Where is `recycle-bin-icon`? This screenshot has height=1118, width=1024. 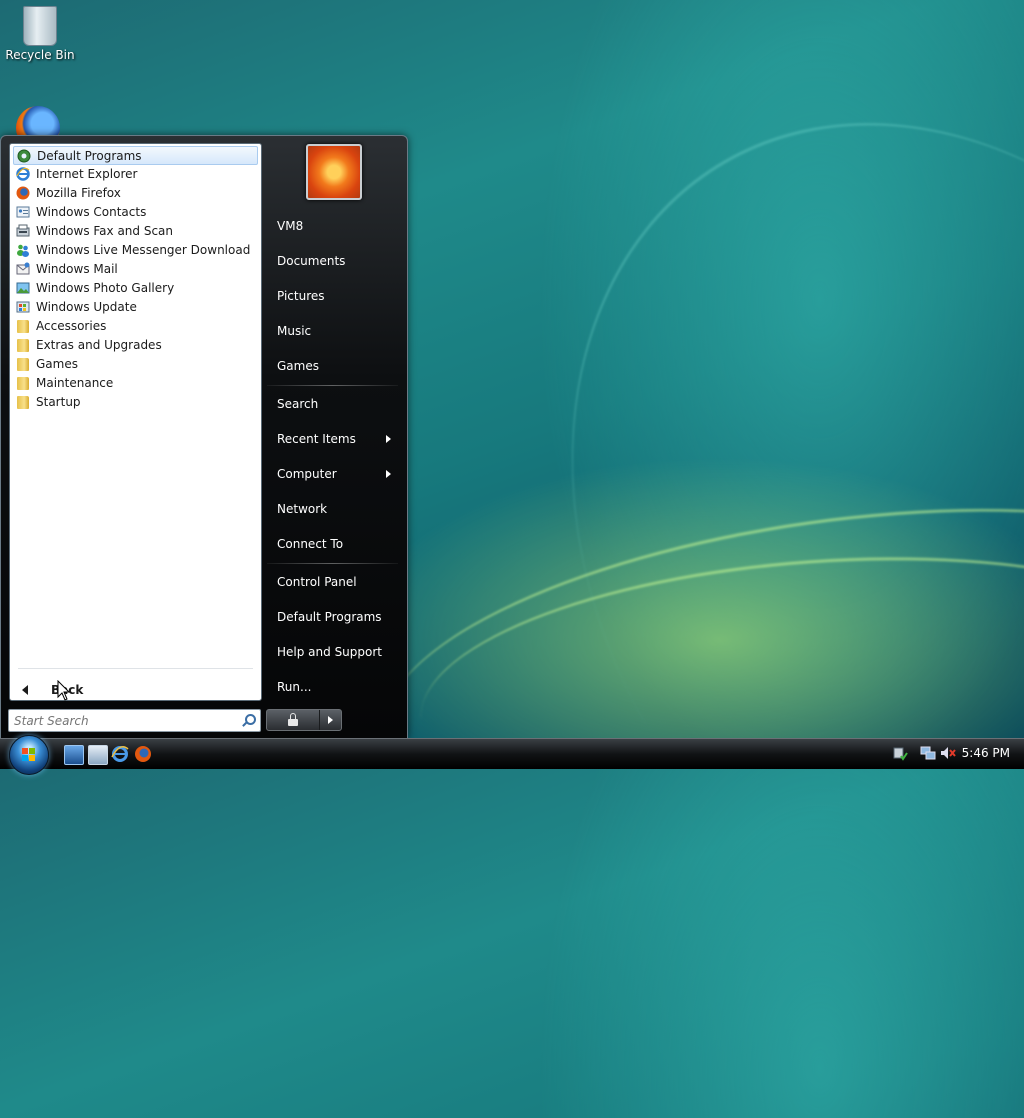 recycle-bin-icon is located at coordinates (40, 26).